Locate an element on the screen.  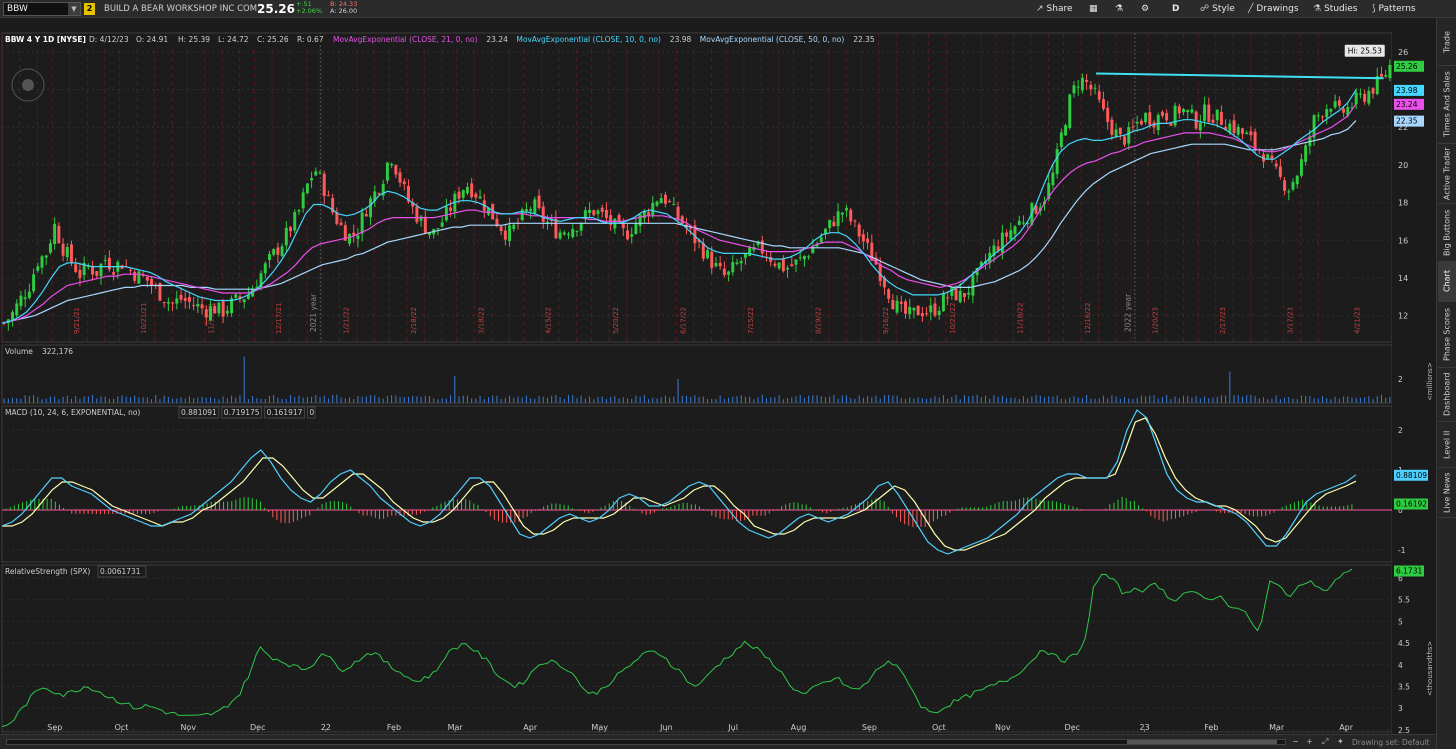
side-tab-big-buttons: Big Buttons is located at coordinates (1447, 233).